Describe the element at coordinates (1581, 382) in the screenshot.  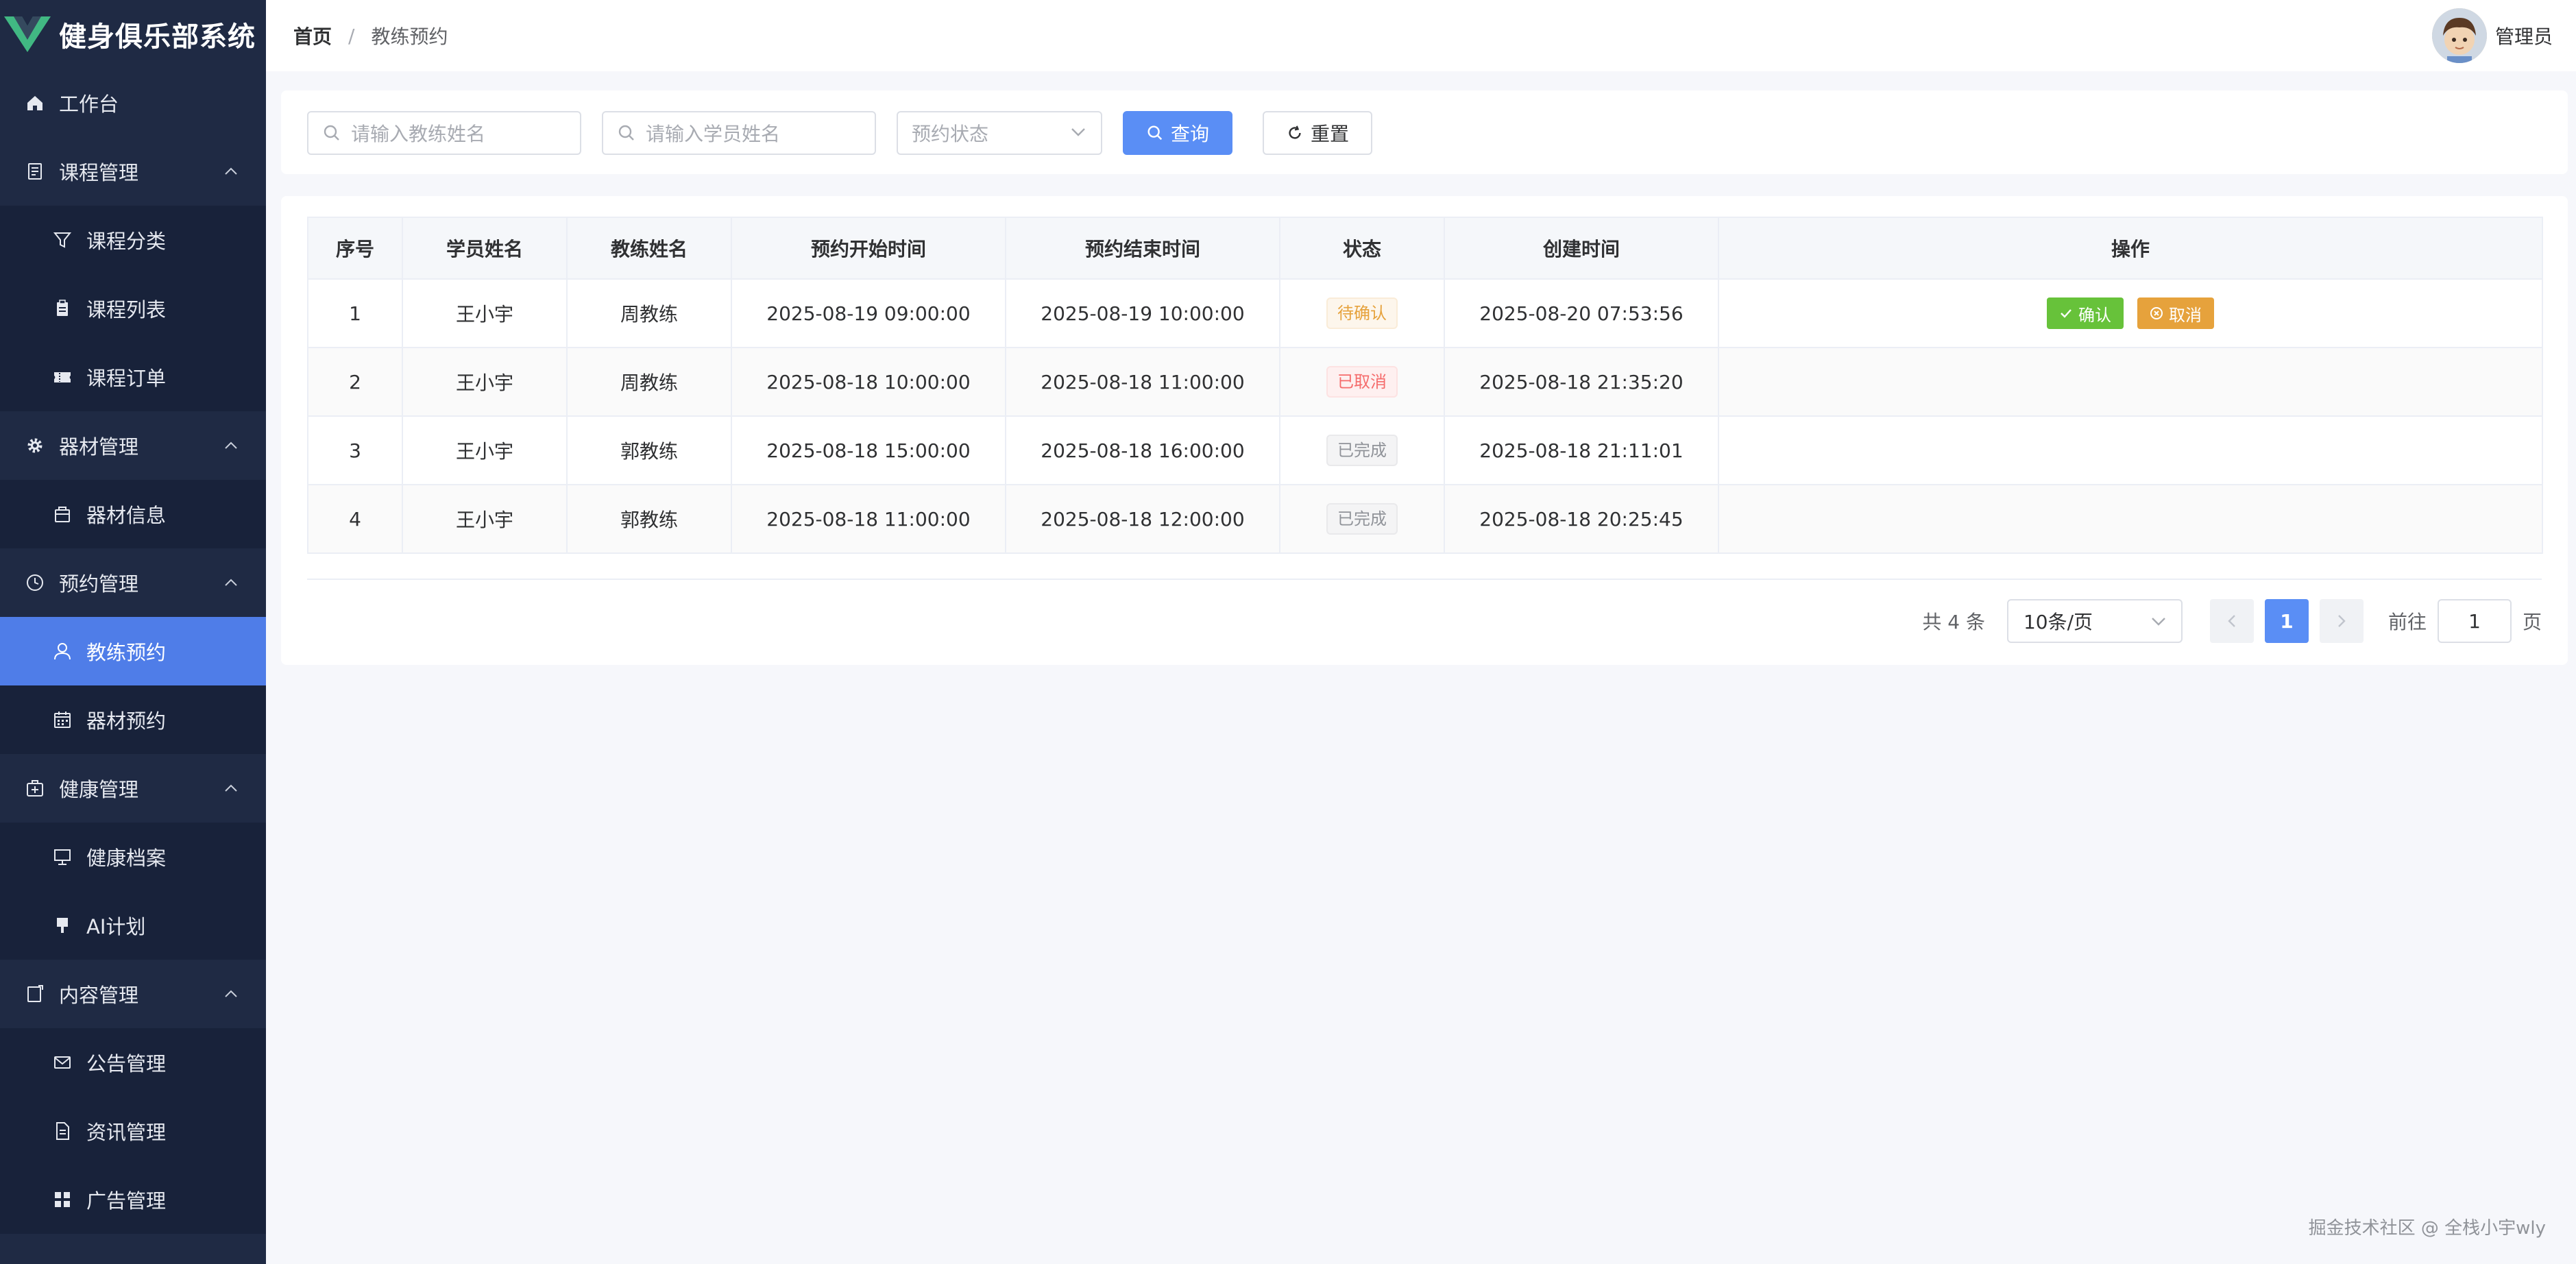
I see `cell-created: 2025-08-18 21:35:20` at that location.